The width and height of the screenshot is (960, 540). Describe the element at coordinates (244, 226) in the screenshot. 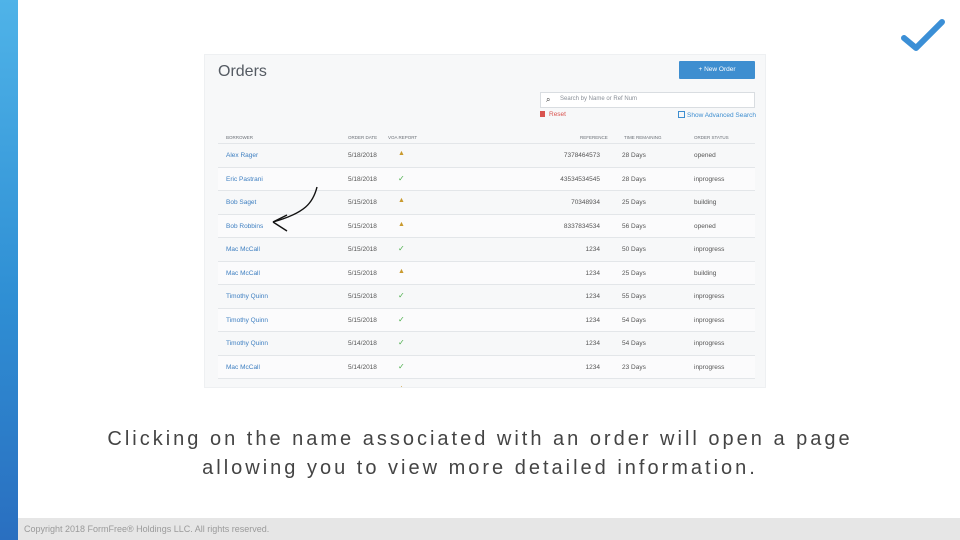

I see `borrower-link: Bob Robbins` at that location.